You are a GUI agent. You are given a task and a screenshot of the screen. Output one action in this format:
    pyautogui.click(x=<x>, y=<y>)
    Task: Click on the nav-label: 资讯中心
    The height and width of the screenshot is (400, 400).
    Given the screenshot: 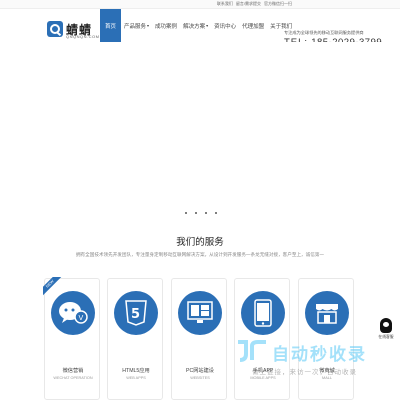 What is the action you would take?
    pyautogui.click(x=225, y=26)
    